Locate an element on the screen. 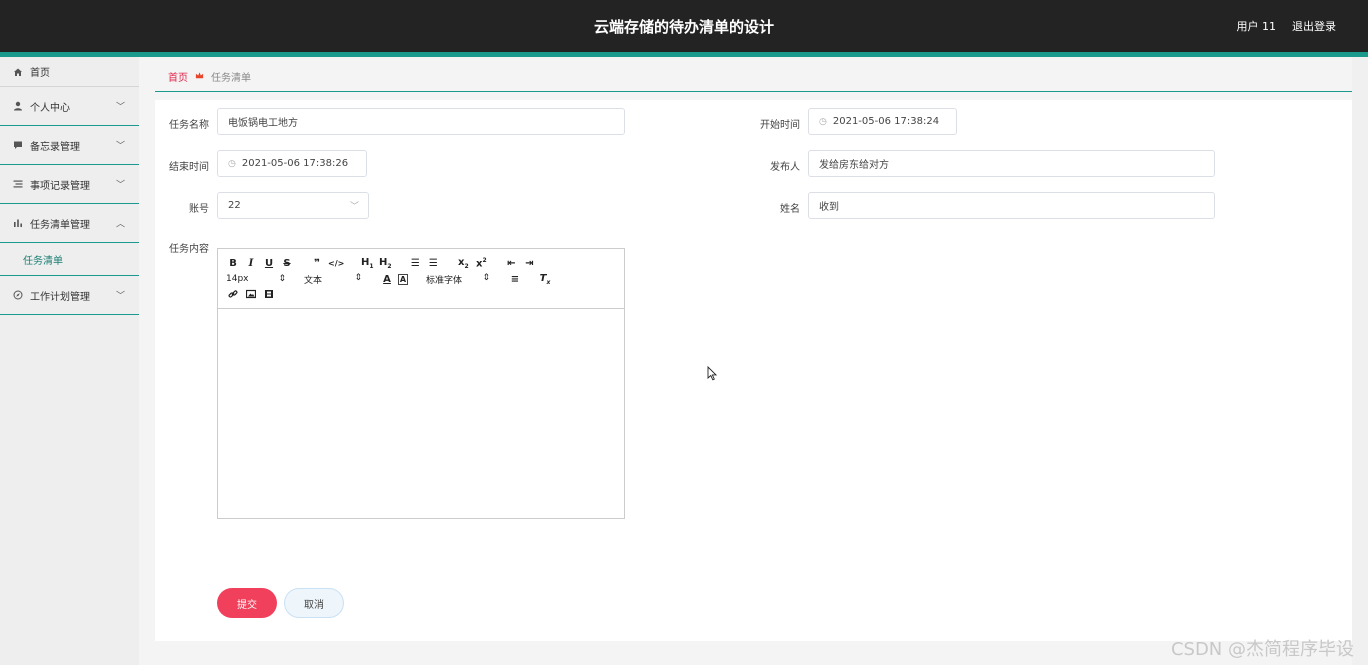 This screenshot has height=665, width=1368. account-label: 账号 is located at coordinates (199, 209).